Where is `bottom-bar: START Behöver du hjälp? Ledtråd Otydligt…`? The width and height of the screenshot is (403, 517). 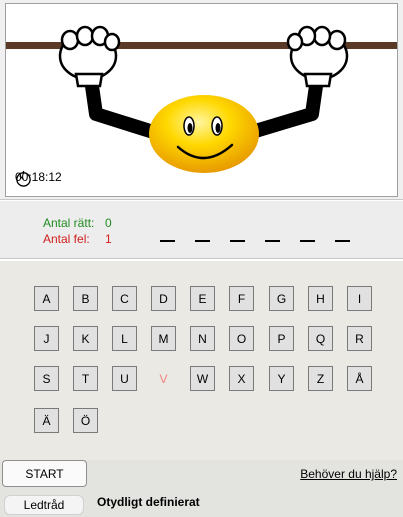
bottom-bar: START Behöver du hjälp? Ledtråd Otydligt… is located at coordinates (201, 488).